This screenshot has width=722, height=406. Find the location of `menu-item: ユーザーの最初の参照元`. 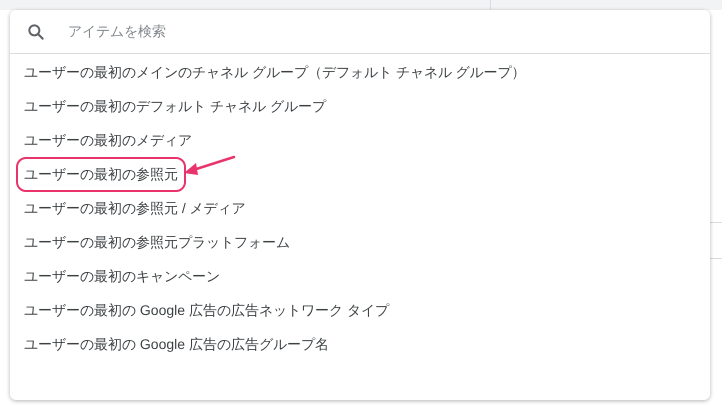

menu-item: ユーザーの最初の参照元 is located at coordinates (101, 174).